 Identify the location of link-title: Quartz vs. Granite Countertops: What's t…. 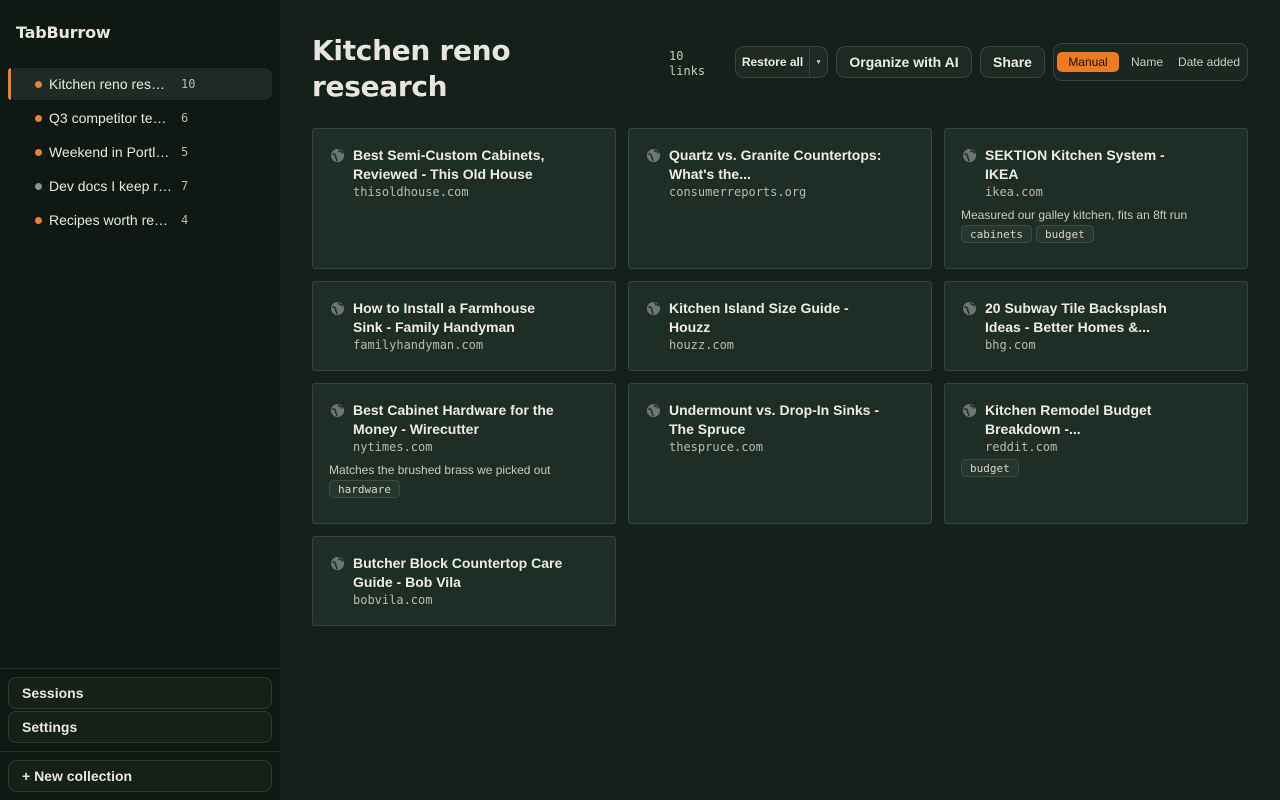
(775, 164).